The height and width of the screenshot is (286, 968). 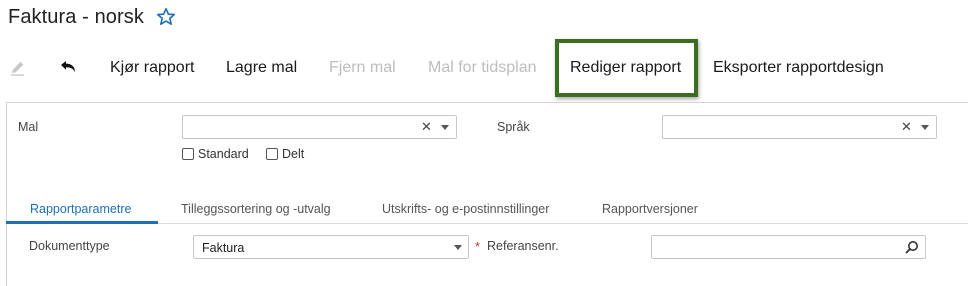 What do you see at coordinates (625, 68) in the screenshot?
I see `edit-report-button: Rediger rapport` at bounding box center [625, 68].